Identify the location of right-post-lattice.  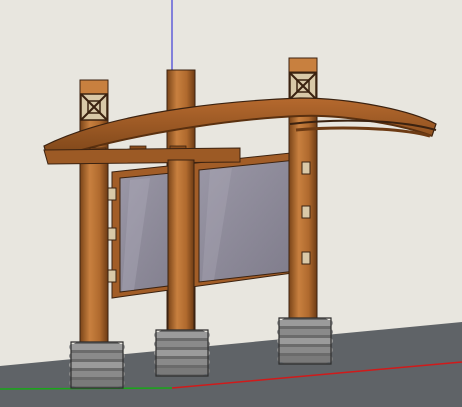
(303, 86).